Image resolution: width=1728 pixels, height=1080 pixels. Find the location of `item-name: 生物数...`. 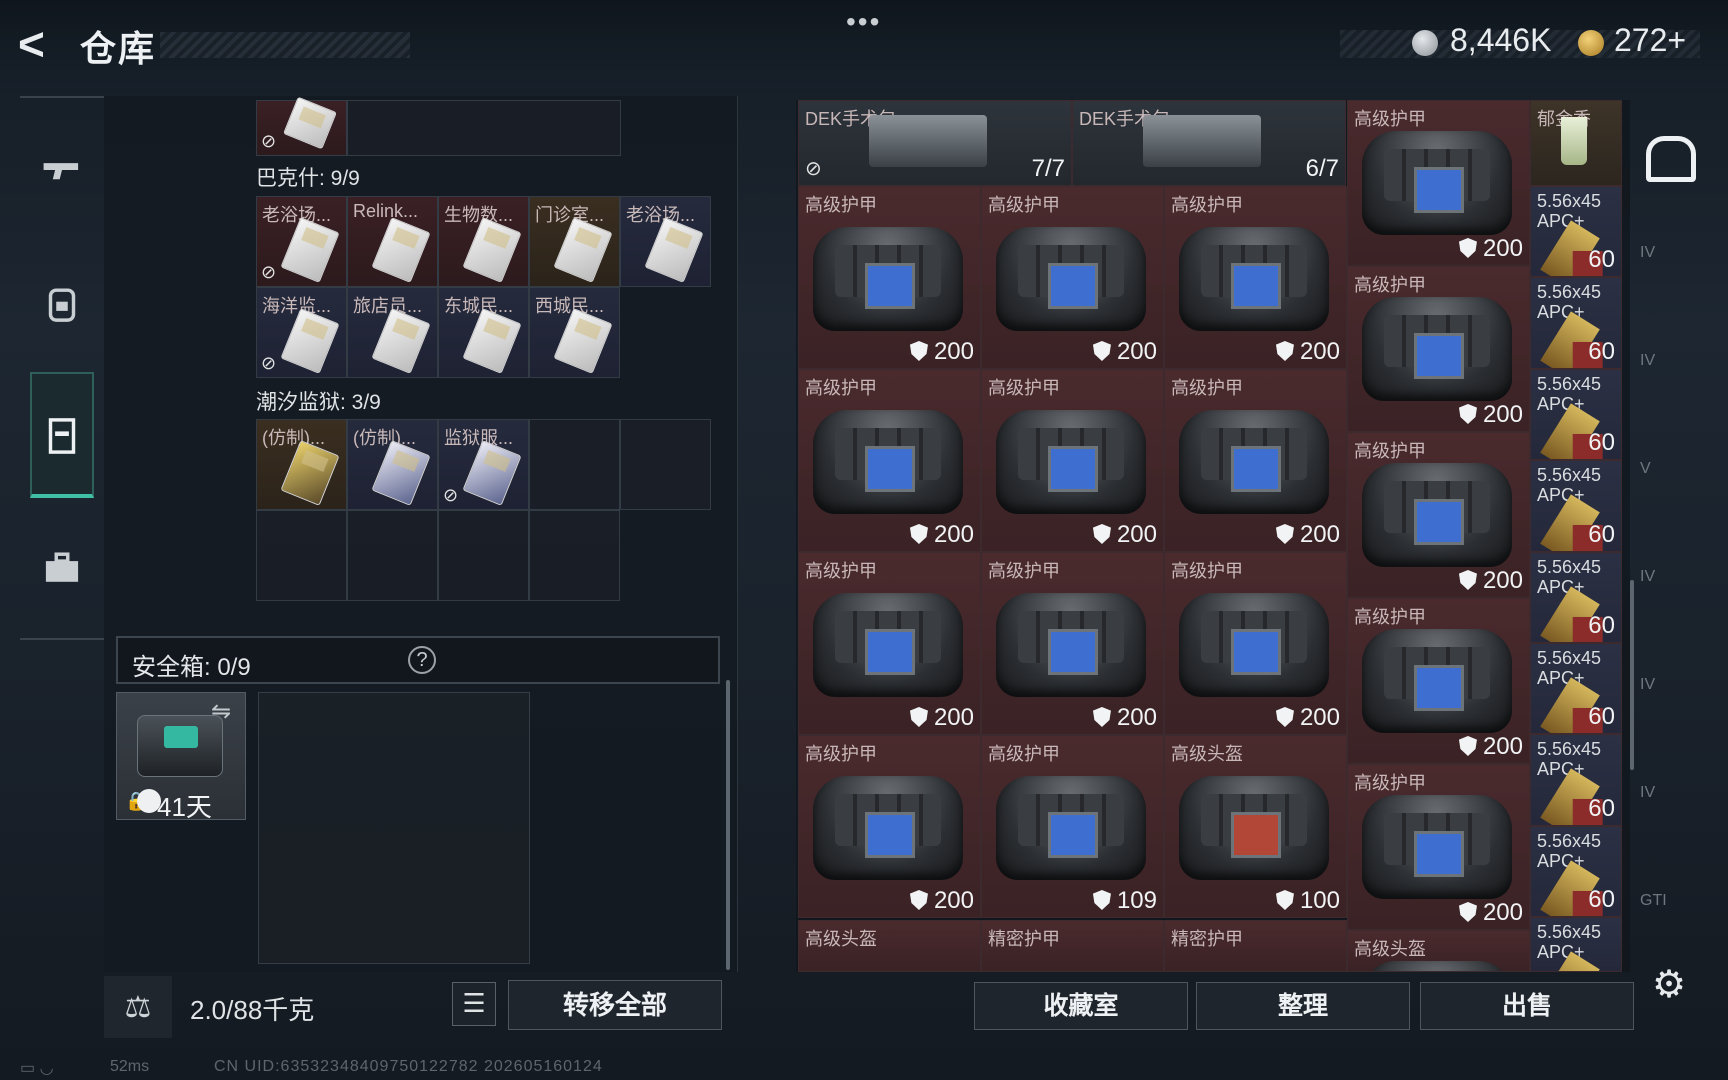

item-name: 生物数... is located at coordinates (479, 215).